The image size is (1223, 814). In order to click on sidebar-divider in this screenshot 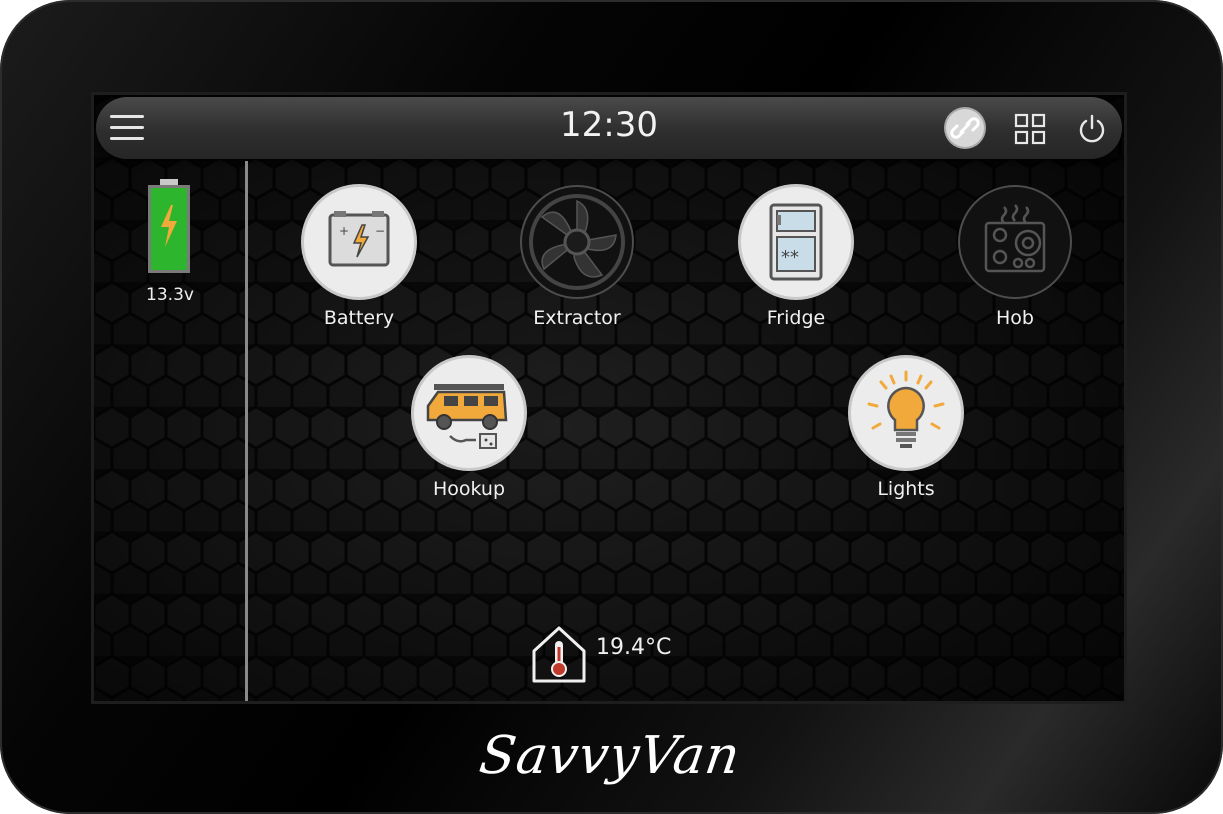, I will do `click(246, 431)`.